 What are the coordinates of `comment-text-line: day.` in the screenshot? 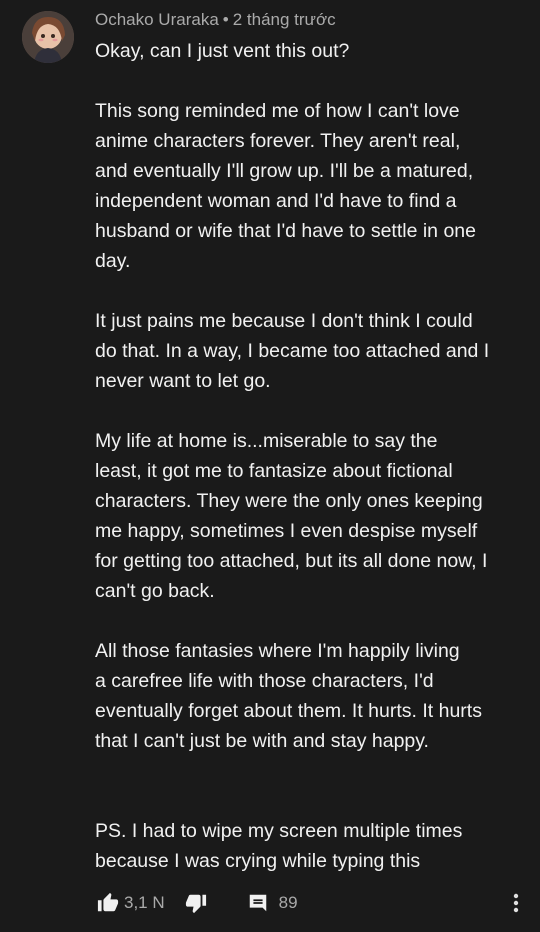 It's located at (113, 261).